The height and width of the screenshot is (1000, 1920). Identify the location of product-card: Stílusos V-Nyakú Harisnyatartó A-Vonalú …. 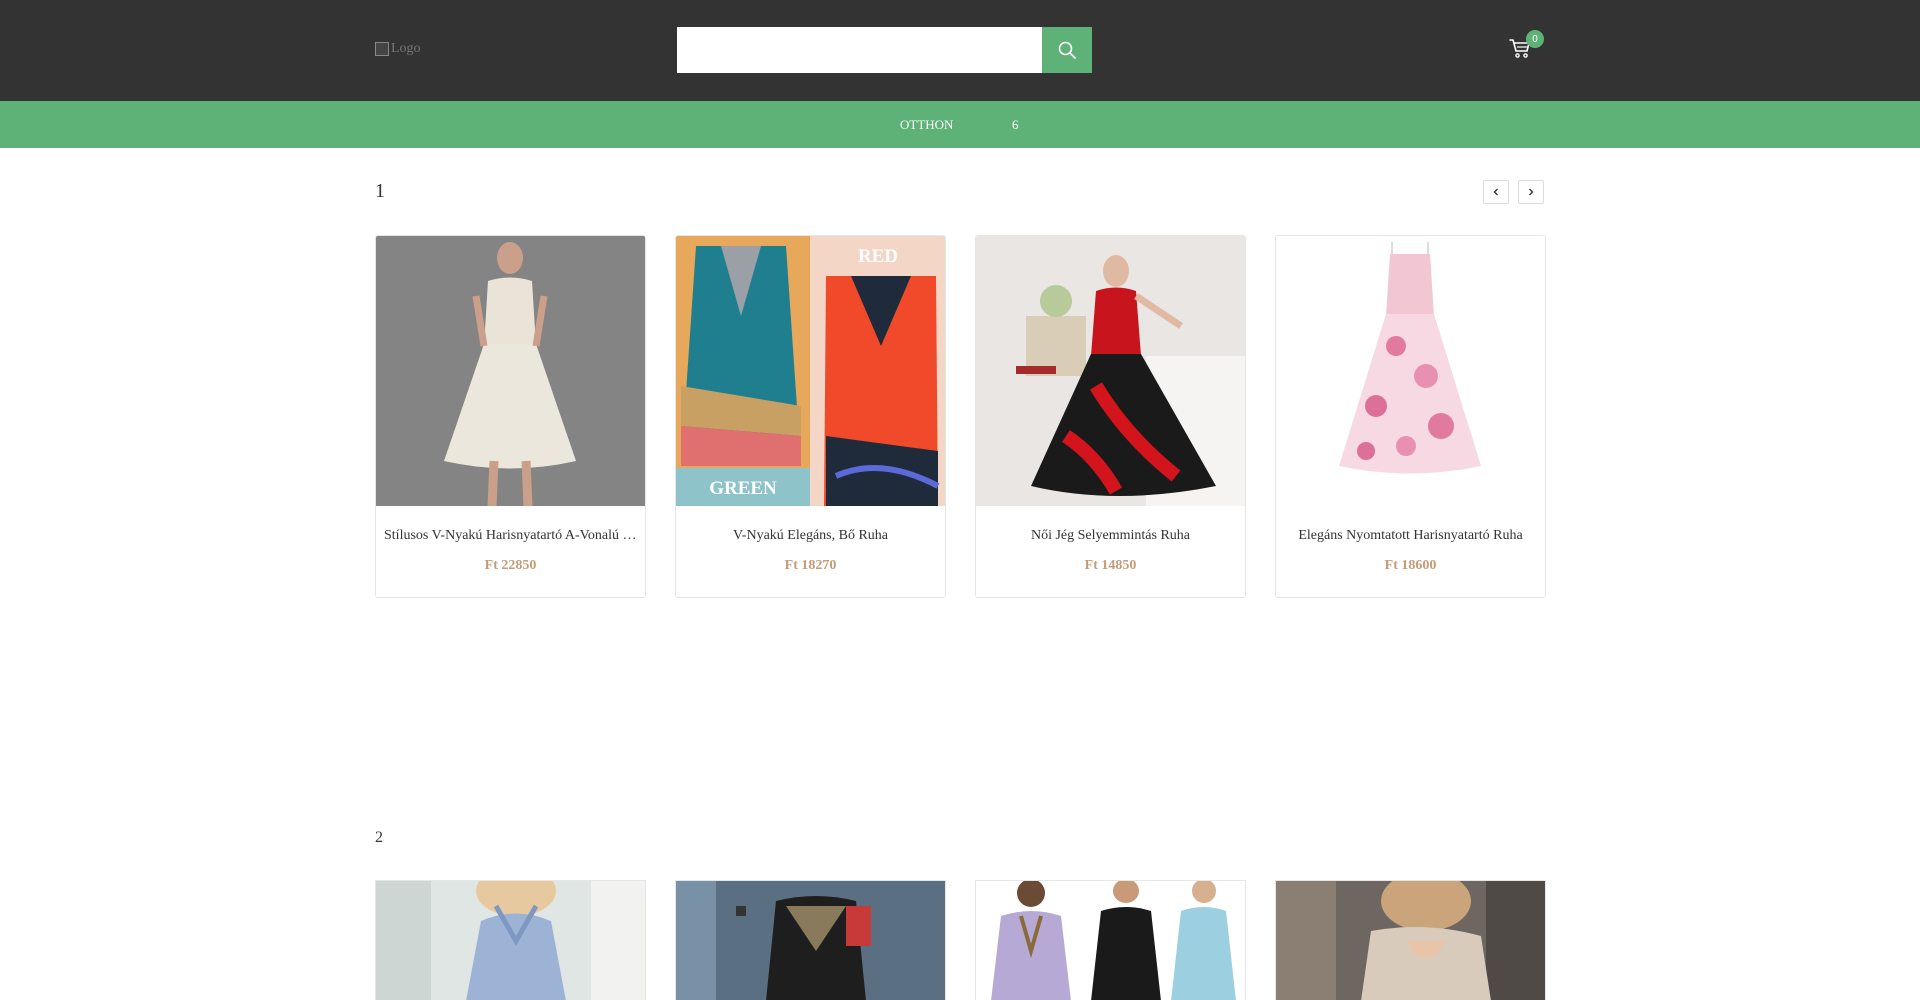
(510, 416).